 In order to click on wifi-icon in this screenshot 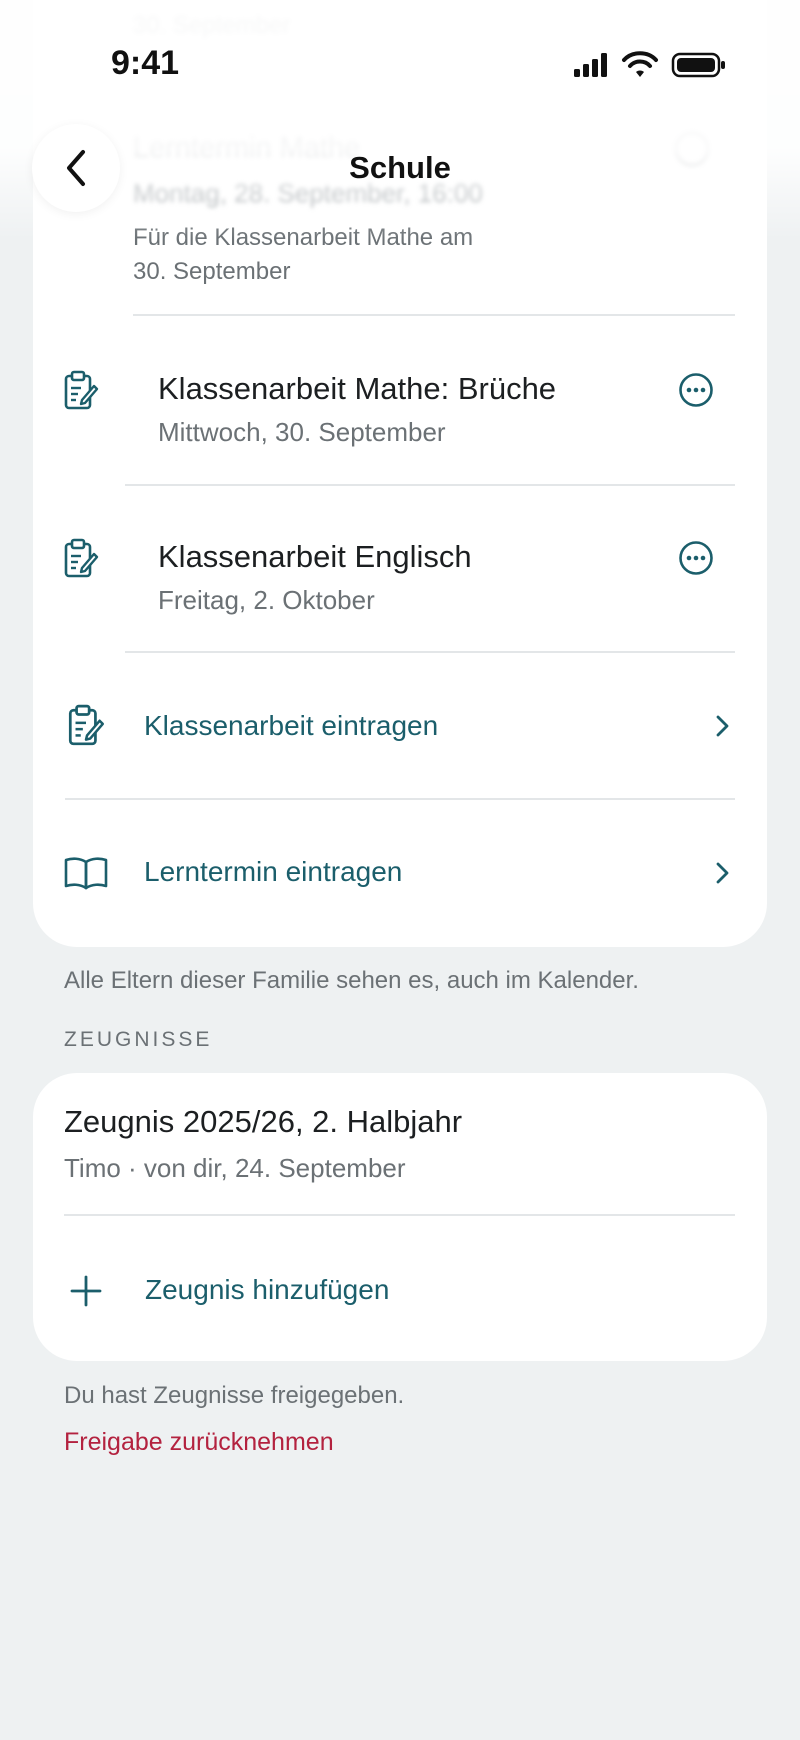, I will do `click(640, 64)`.